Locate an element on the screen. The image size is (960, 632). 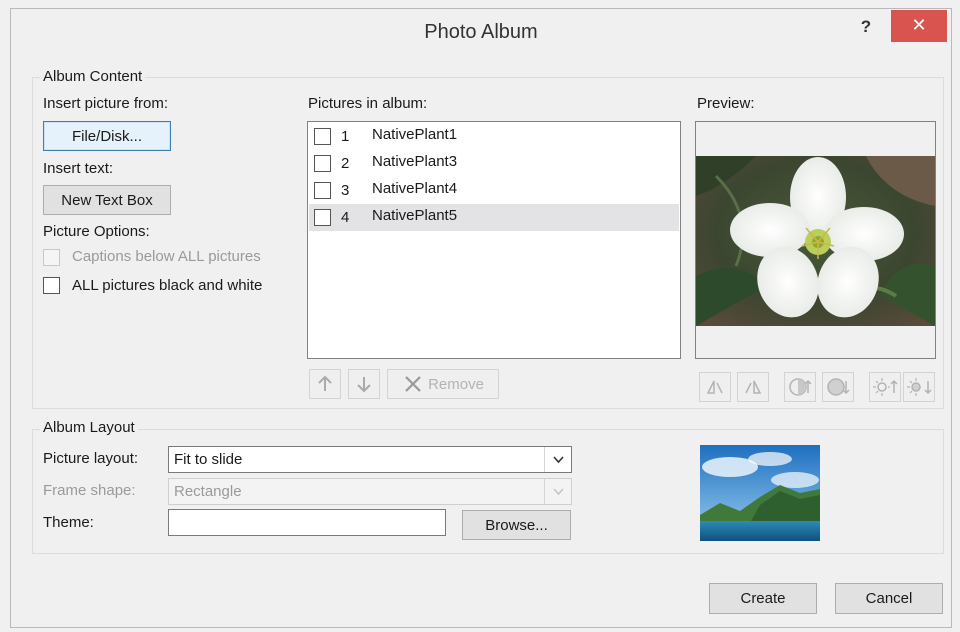
cancel-button: Cancel is located at coordinates (889, 598).